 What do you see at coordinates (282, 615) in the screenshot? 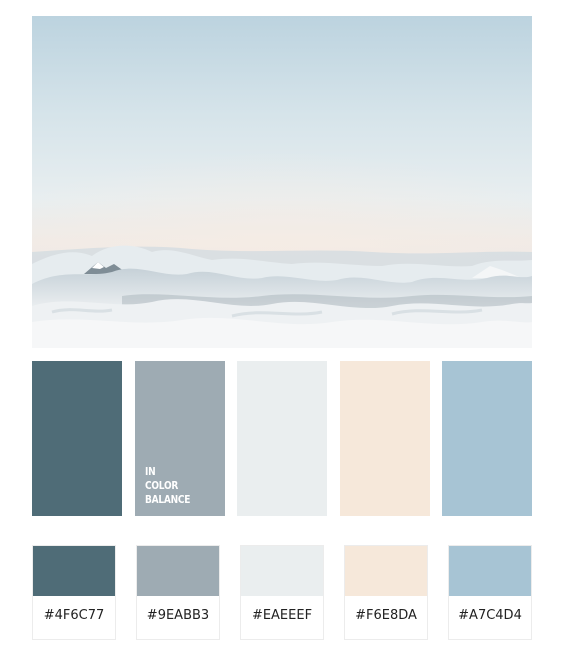
I see `hex-code-3: #EAEEEF` at bounding box center [282, 615].